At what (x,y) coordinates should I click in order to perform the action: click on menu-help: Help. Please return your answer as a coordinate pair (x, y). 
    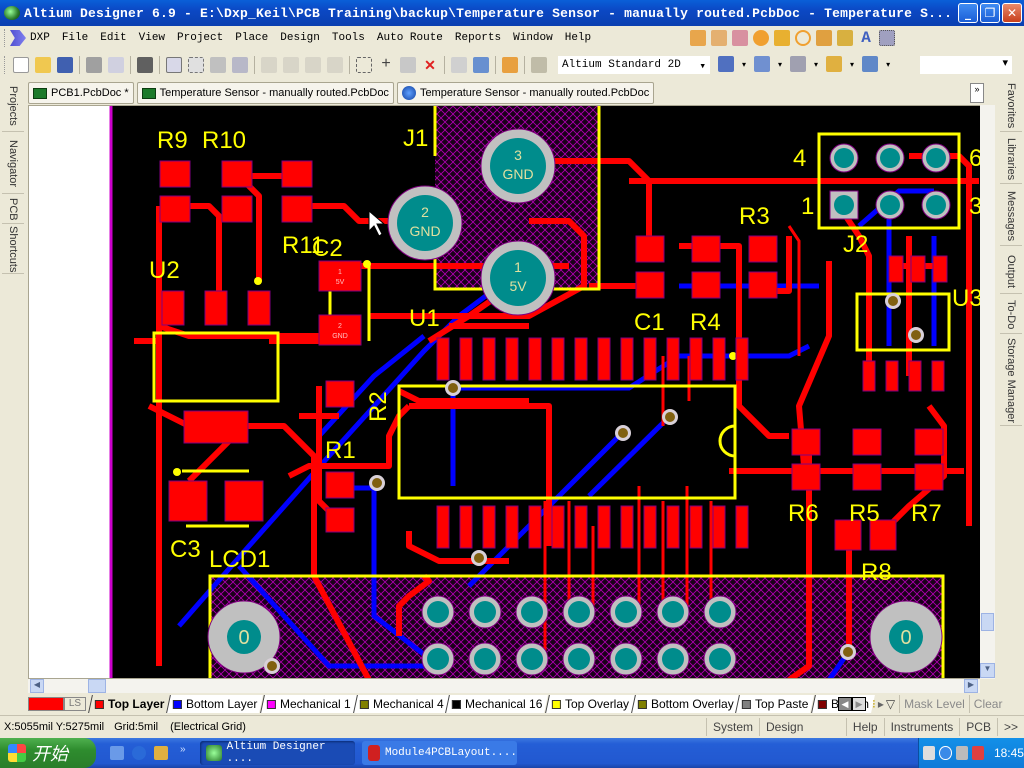
    Looking at the image, I should click on (578, 38).